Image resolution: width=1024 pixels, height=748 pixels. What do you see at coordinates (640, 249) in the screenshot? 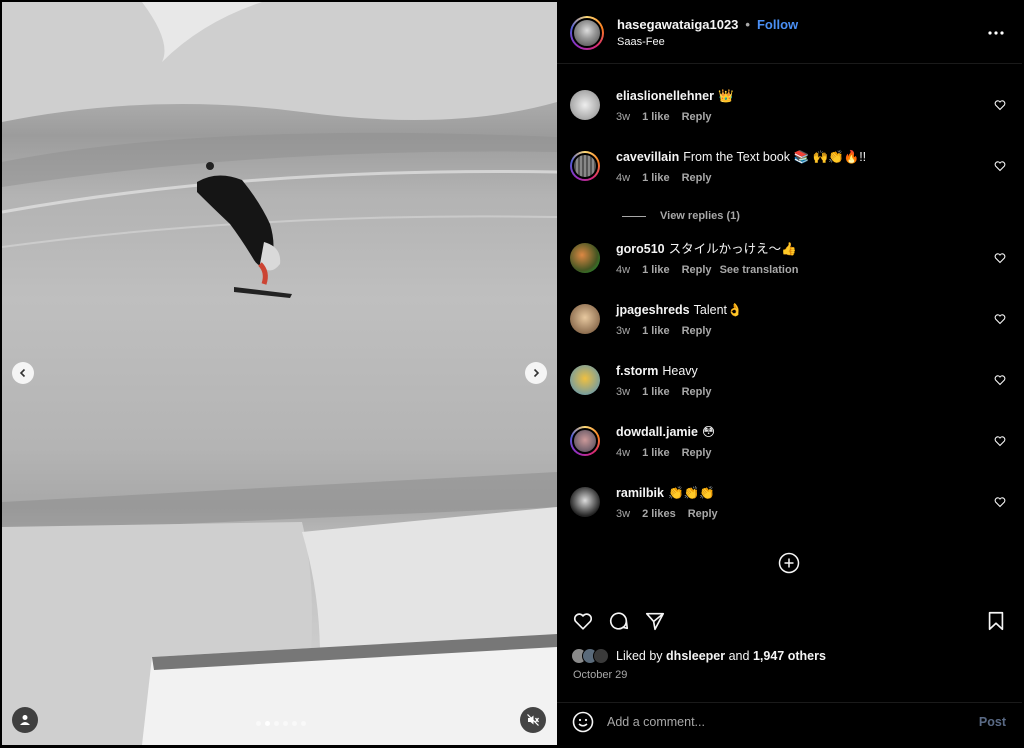
I see `comment-username: goro510` at bounding box center [640, 249].